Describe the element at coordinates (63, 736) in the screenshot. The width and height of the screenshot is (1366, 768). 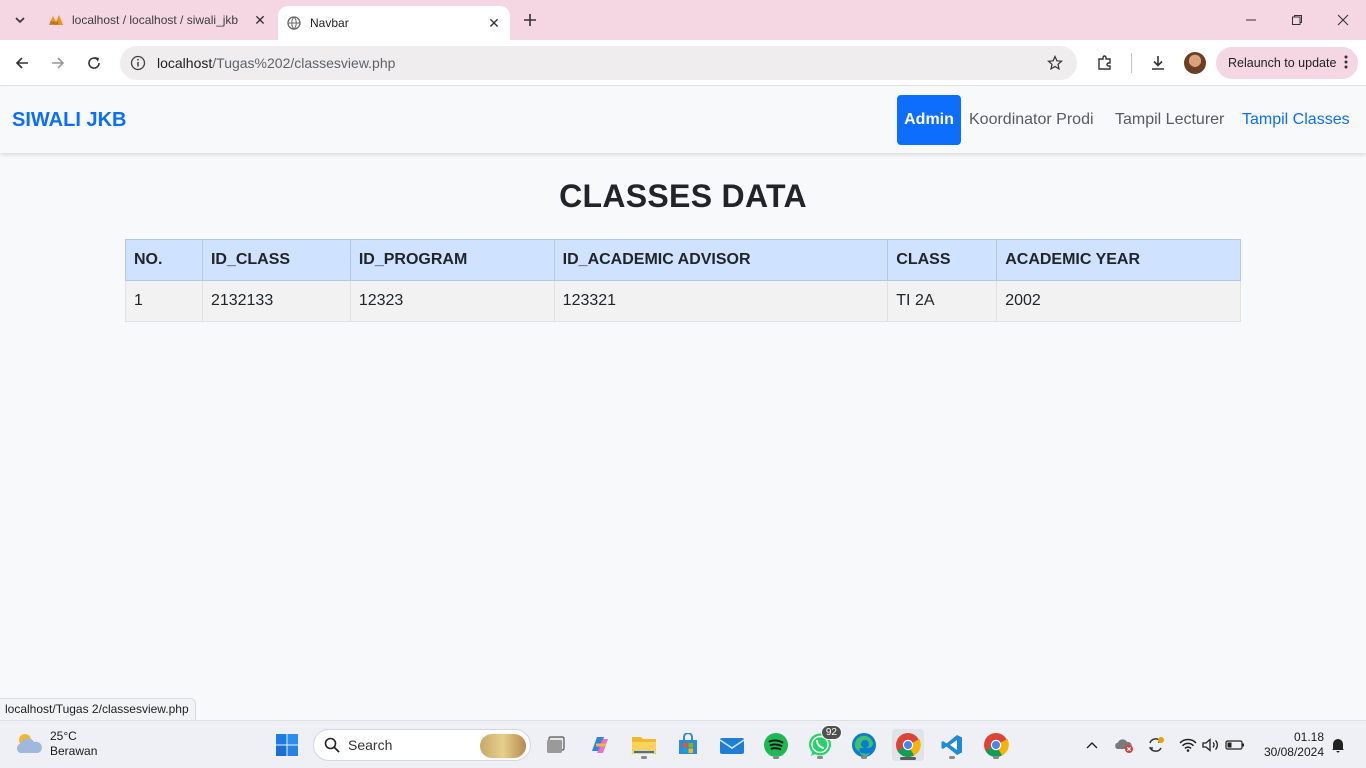
I see `weather-temperature: 25°C` at that location.